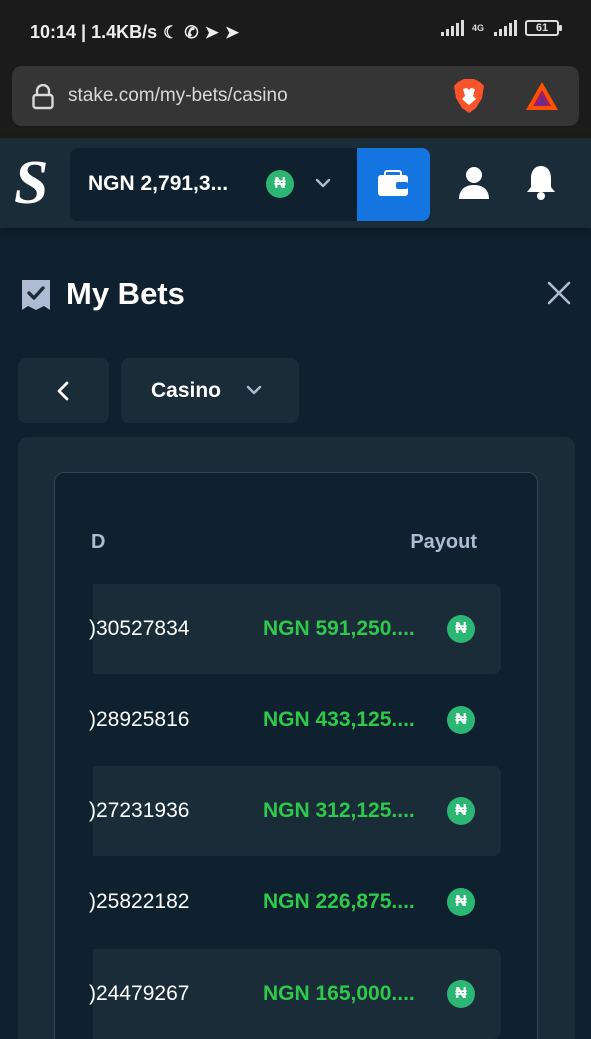 Image resolution: width=591 pixels, height=1039 pixels. I want to click on whatsapp-icon: ✆, so click(191, 32).